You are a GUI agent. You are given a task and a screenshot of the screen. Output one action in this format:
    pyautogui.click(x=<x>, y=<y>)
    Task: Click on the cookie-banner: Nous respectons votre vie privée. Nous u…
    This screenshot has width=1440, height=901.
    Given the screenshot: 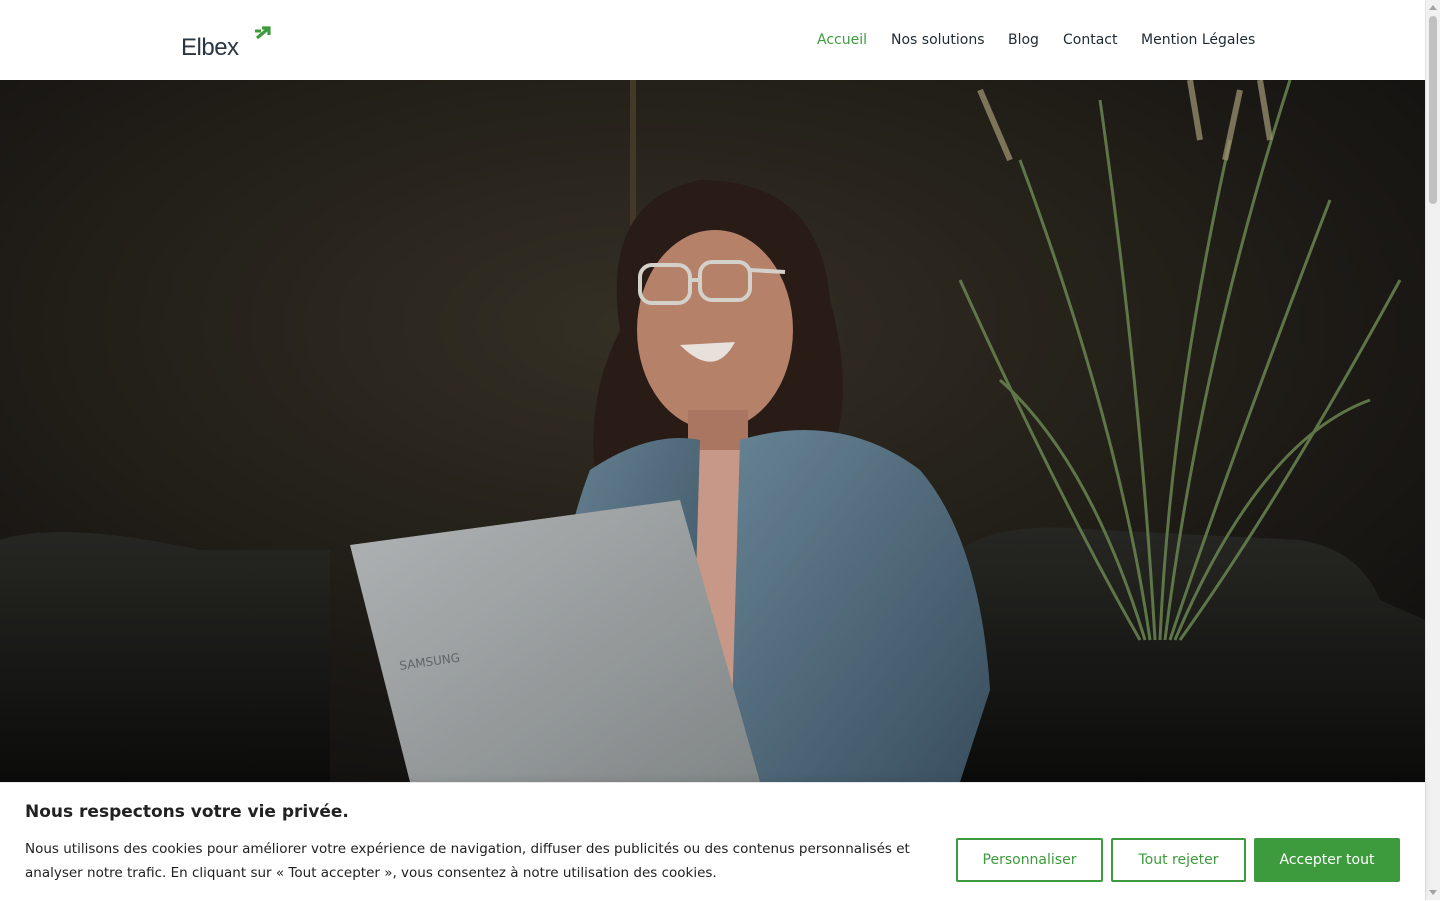 What is the action you would take?
    pyautogui.click(x=712, y=841)
    